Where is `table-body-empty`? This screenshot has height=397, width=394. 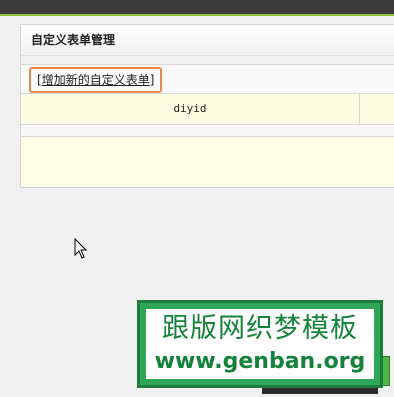 table-body-empty is located at coordinates (207, 162).